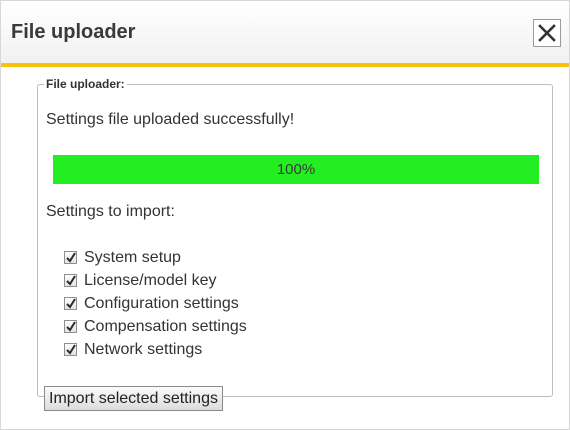 The width and height of the screenshot is (570, 430). What do you see at coordinates (150, 280) in the screenshot?
I see `option-label: License/model key` at bounding box center [150, 280].